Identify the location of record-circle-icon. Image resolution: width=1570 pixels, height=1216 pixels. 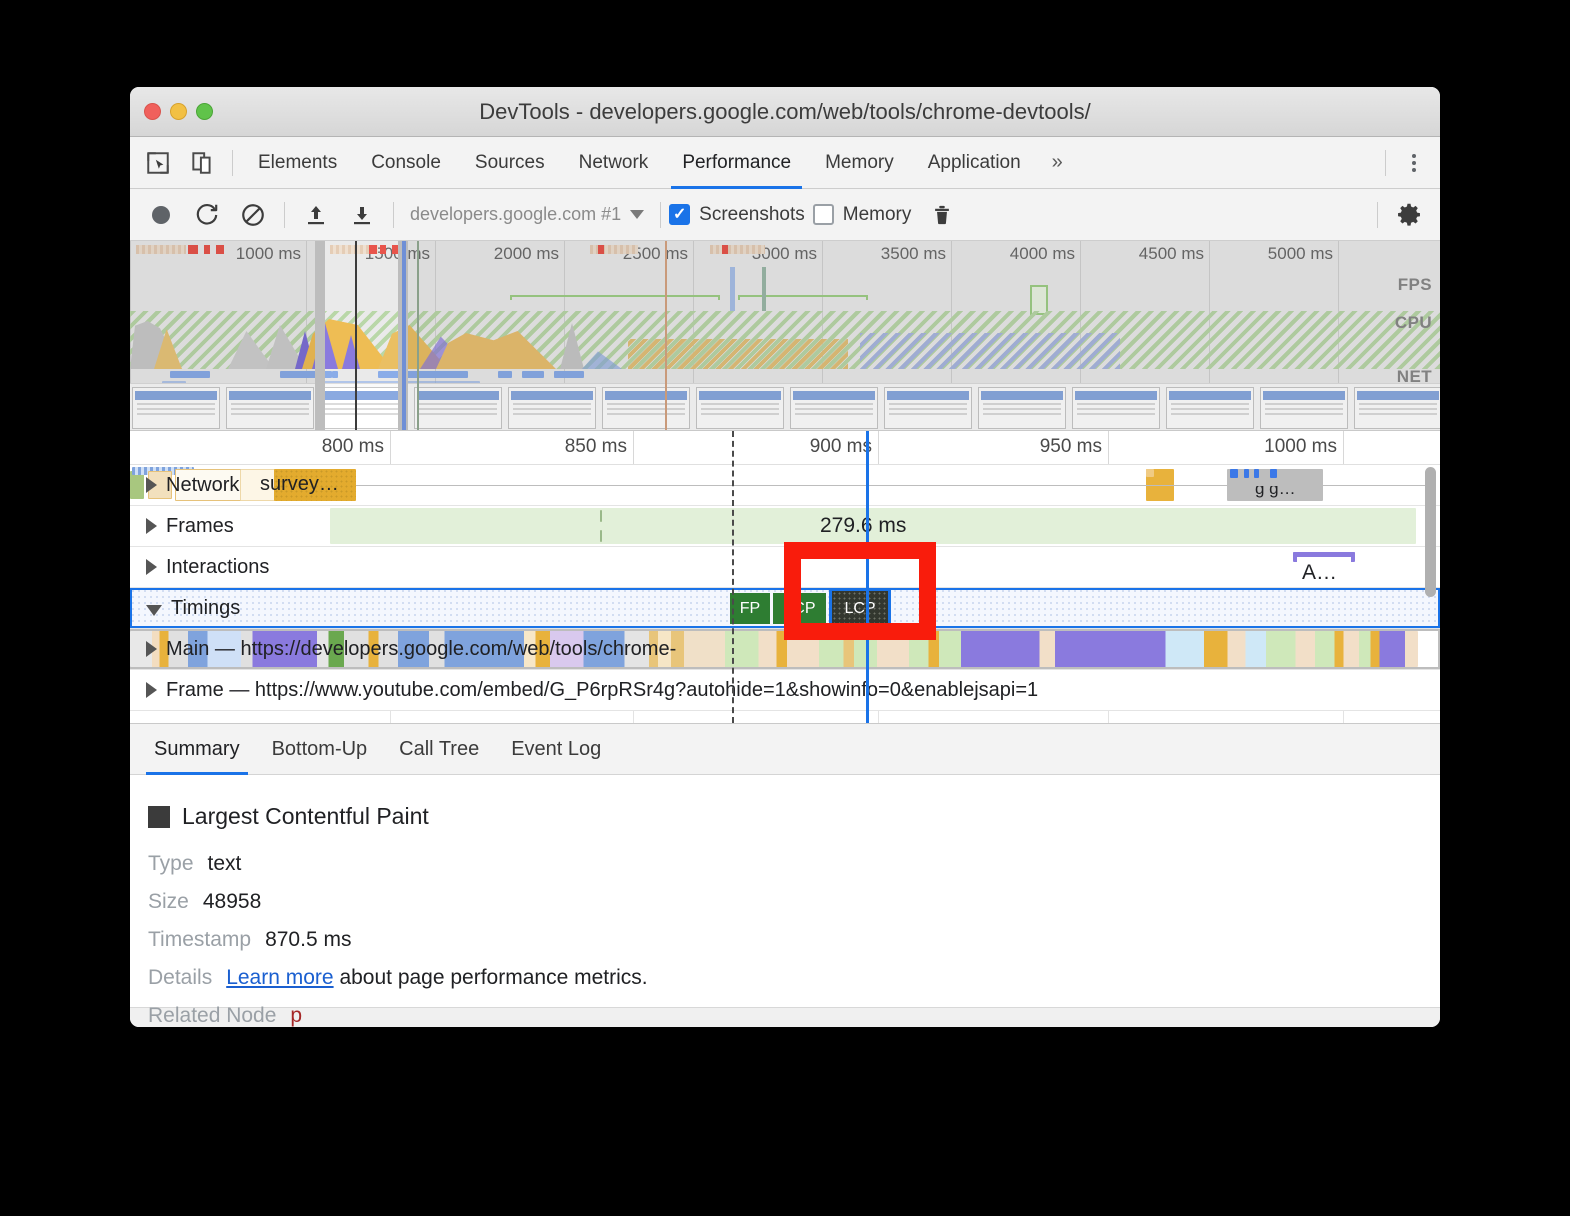
(161, 215).